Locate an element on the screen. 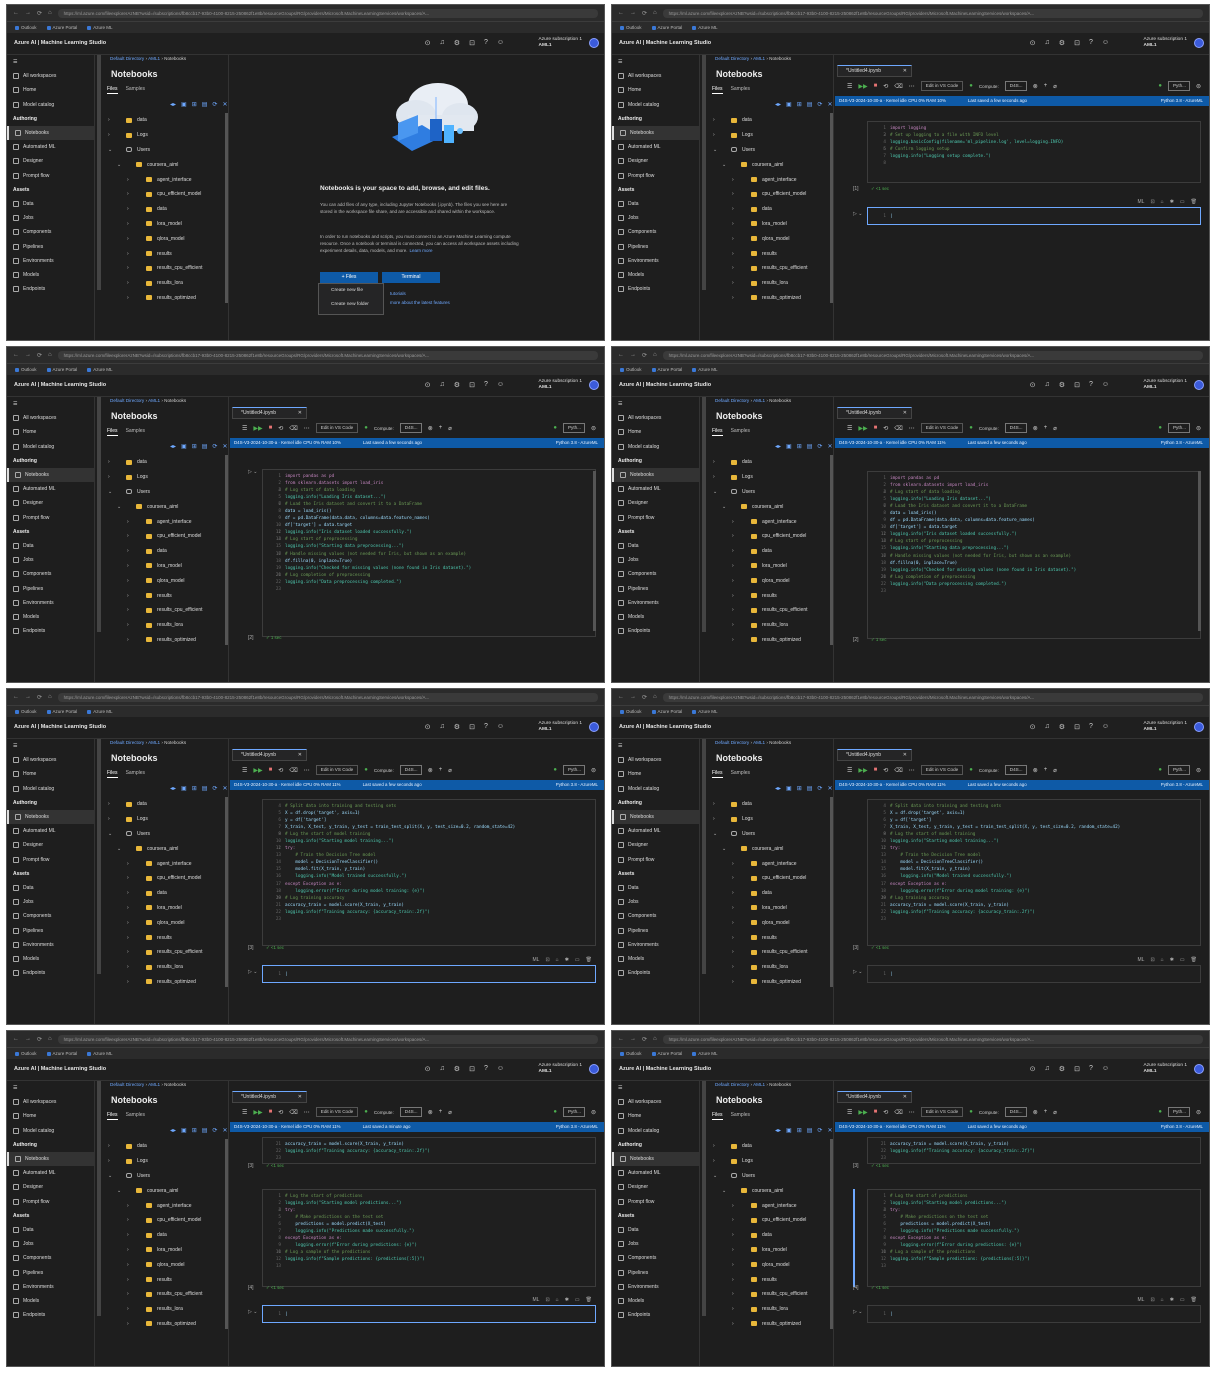 The height and width of the screenshot is (1373, 1215). add-icon: + is located at coordinates (1046, 428).